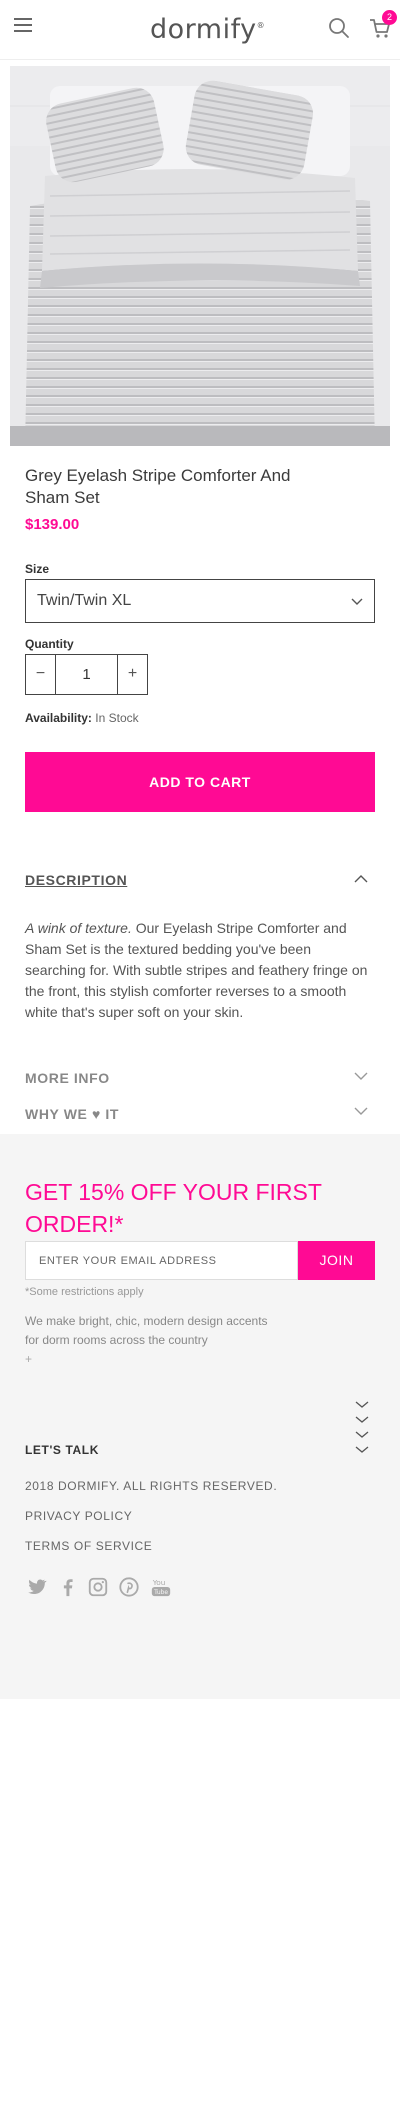 This screenshot has height=2125, width=400. I want to click on size-label: Size, so click(37, 569).